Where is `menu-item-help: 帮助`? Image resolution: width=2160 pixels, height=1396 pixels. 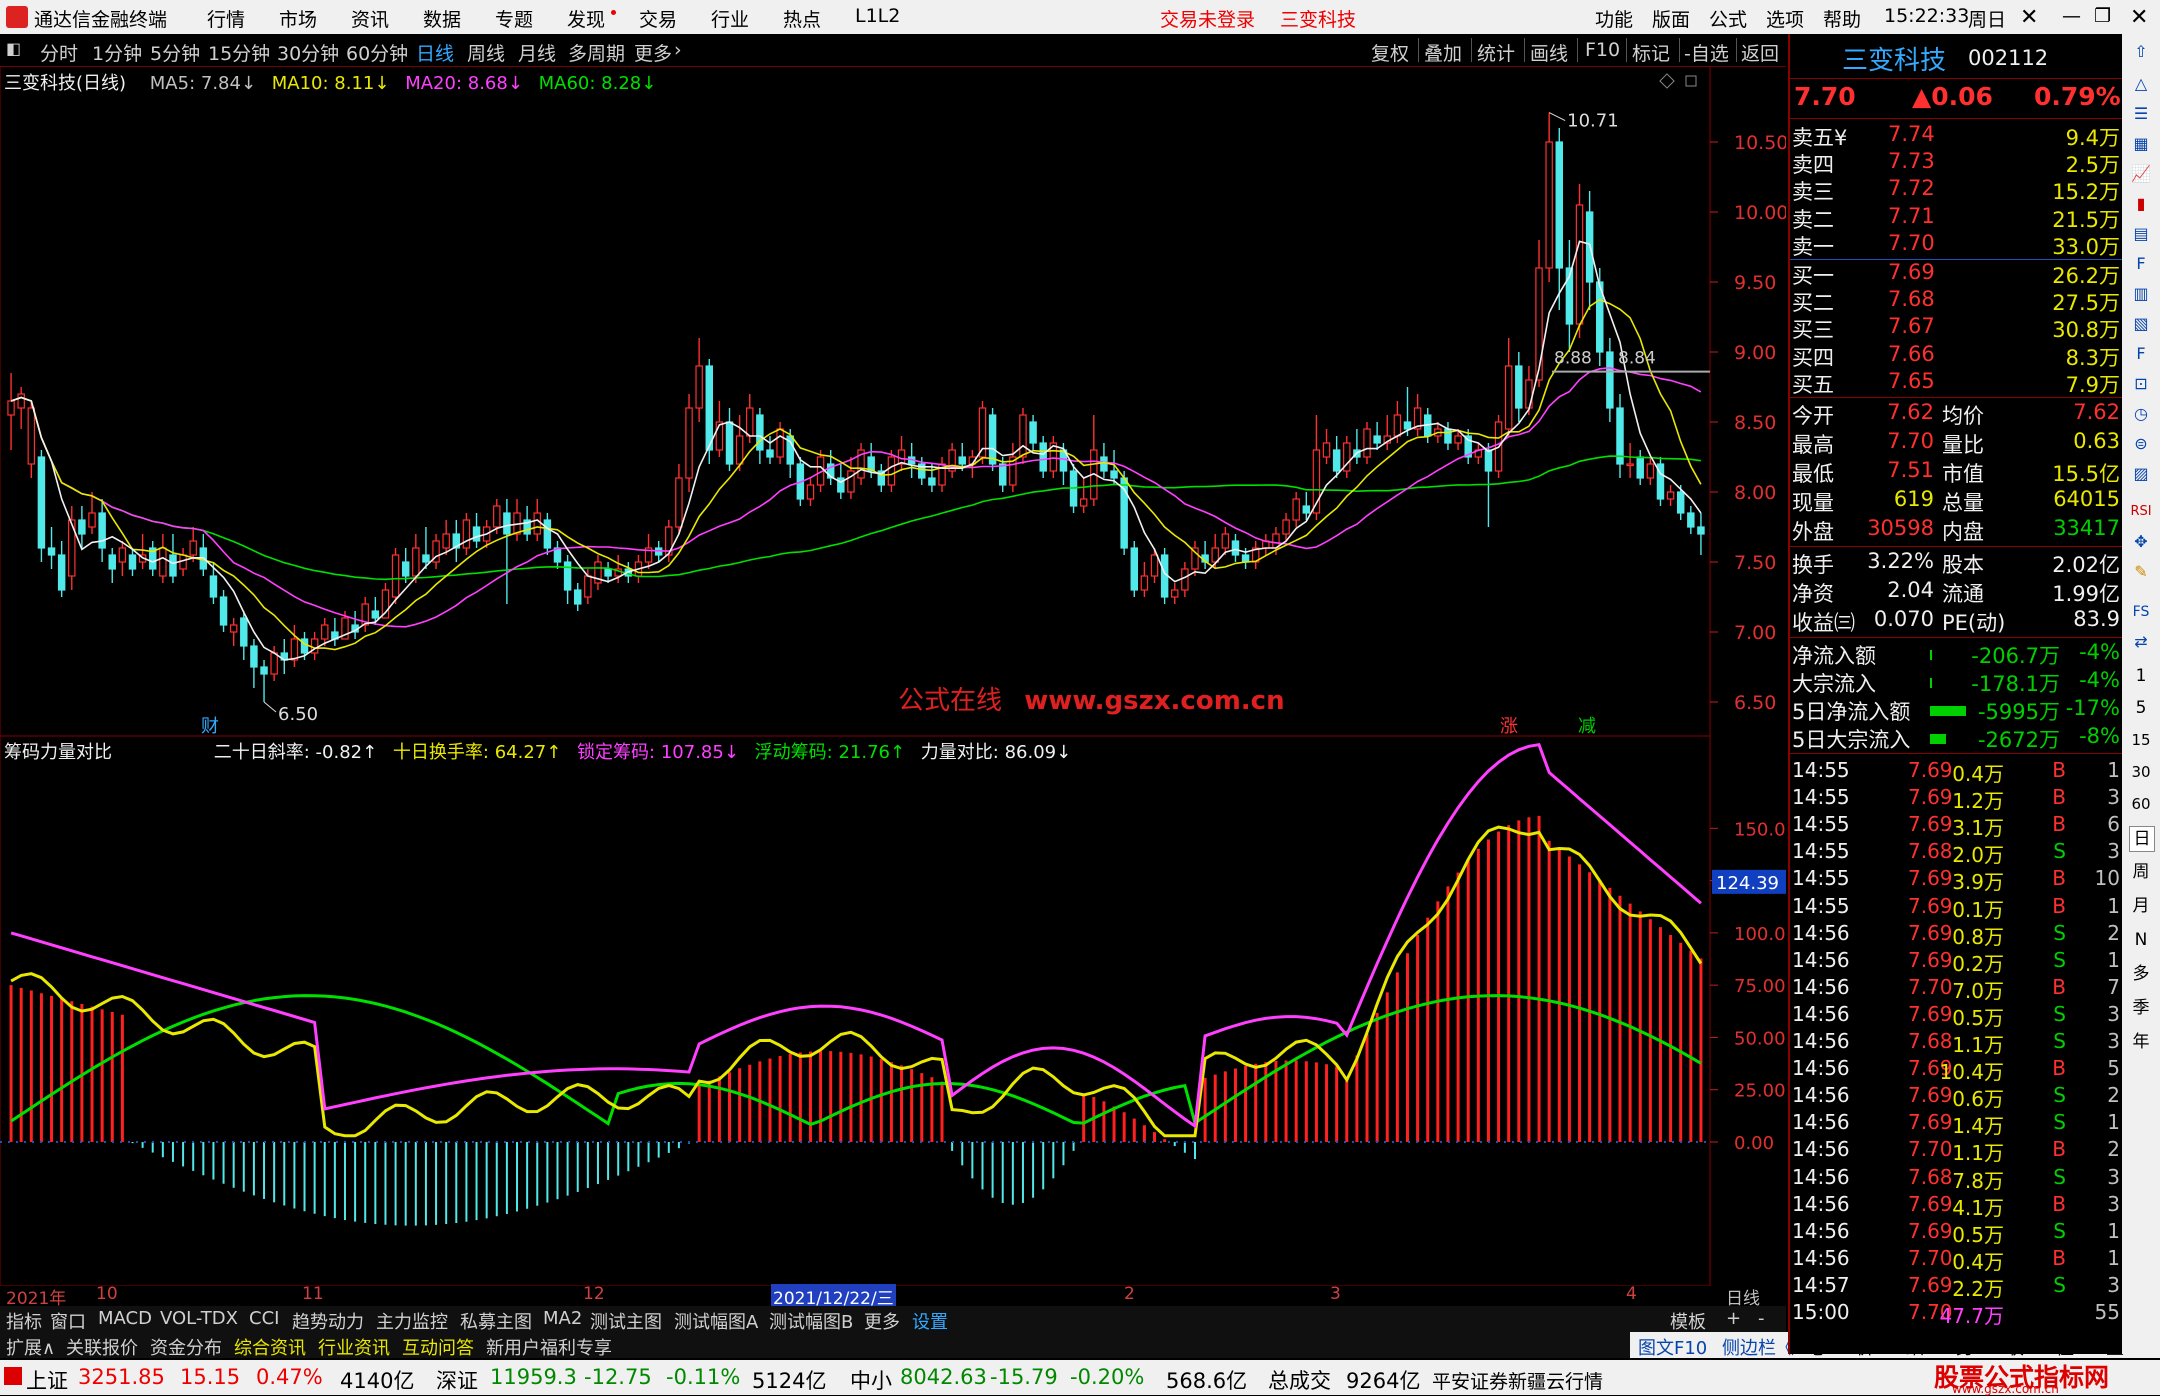
menu-item-help: 帮助 is located at coordinates (1842, 18).